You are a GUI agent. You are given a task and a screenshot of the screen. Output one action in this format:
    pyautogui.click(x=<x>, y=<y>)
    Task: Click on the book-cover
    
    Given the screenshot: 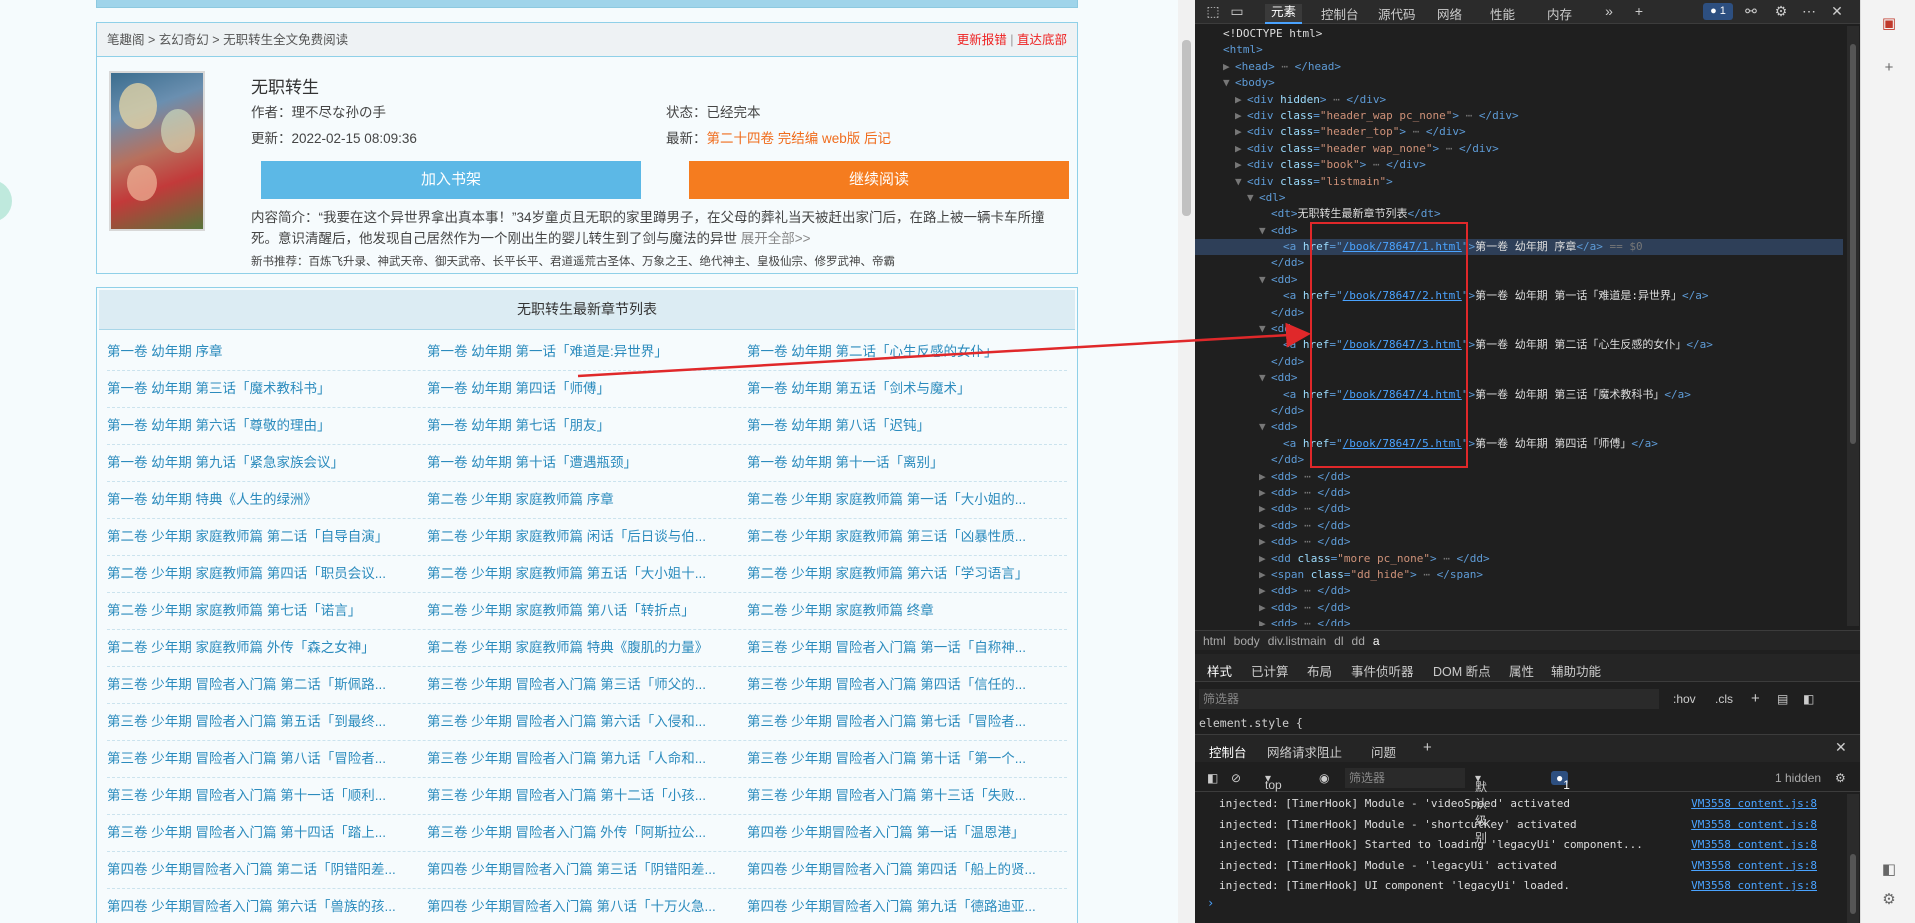 What is the action you would take?
    pyautogui.click(x=157, y=151)
    